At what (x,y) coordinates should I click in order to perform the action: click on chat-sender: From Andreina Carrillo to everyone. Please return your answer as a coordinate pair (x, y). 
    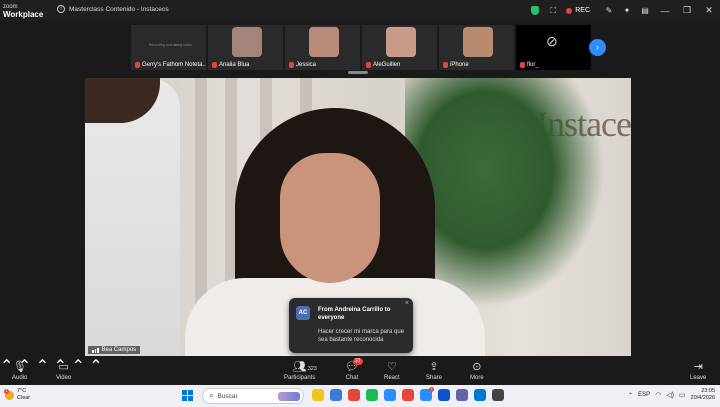
    Looking at the image, I should click on (354, 314).